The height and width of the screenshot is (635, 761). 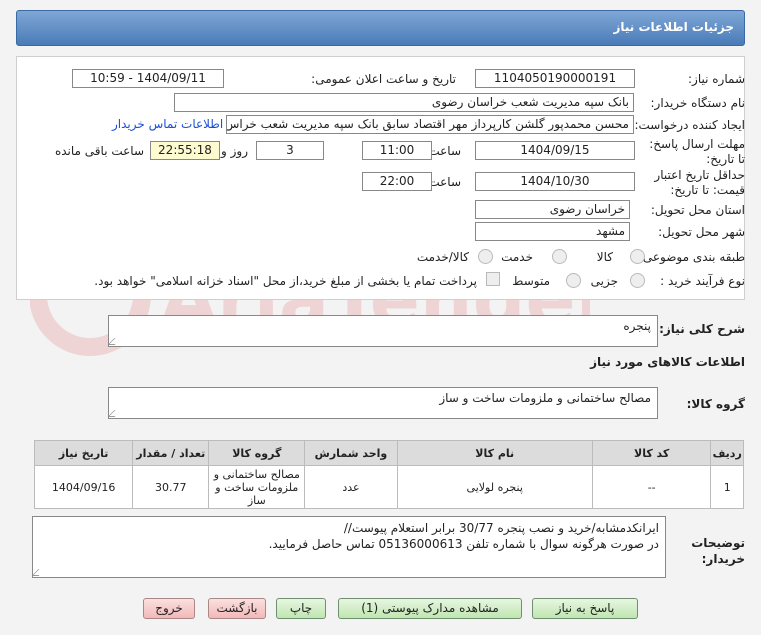 I want to click on attached-docs-button: مشاهده مدارک پیوستی (1), so click(x=430, y=608).